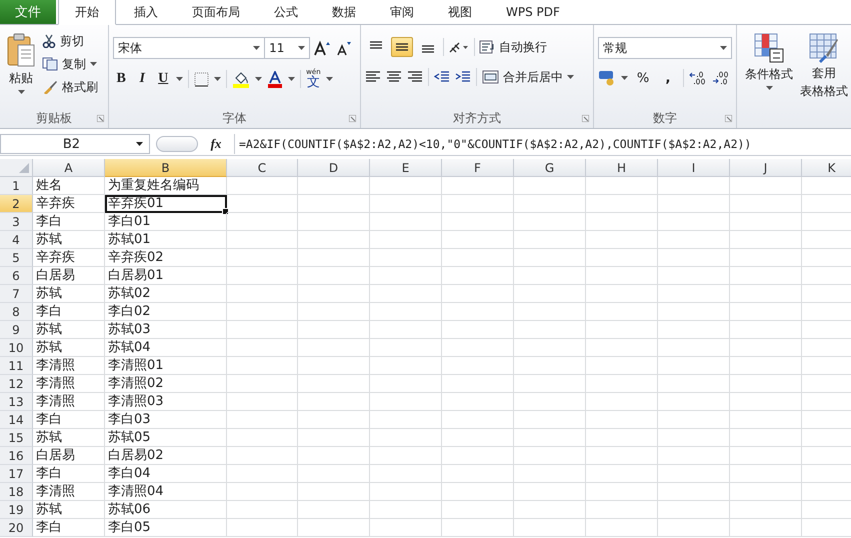 This screenshot has width=851, height=538. Describe the element at coordinates (70, 64) in the screenshot. I see `copy-button: 复制` at that location.